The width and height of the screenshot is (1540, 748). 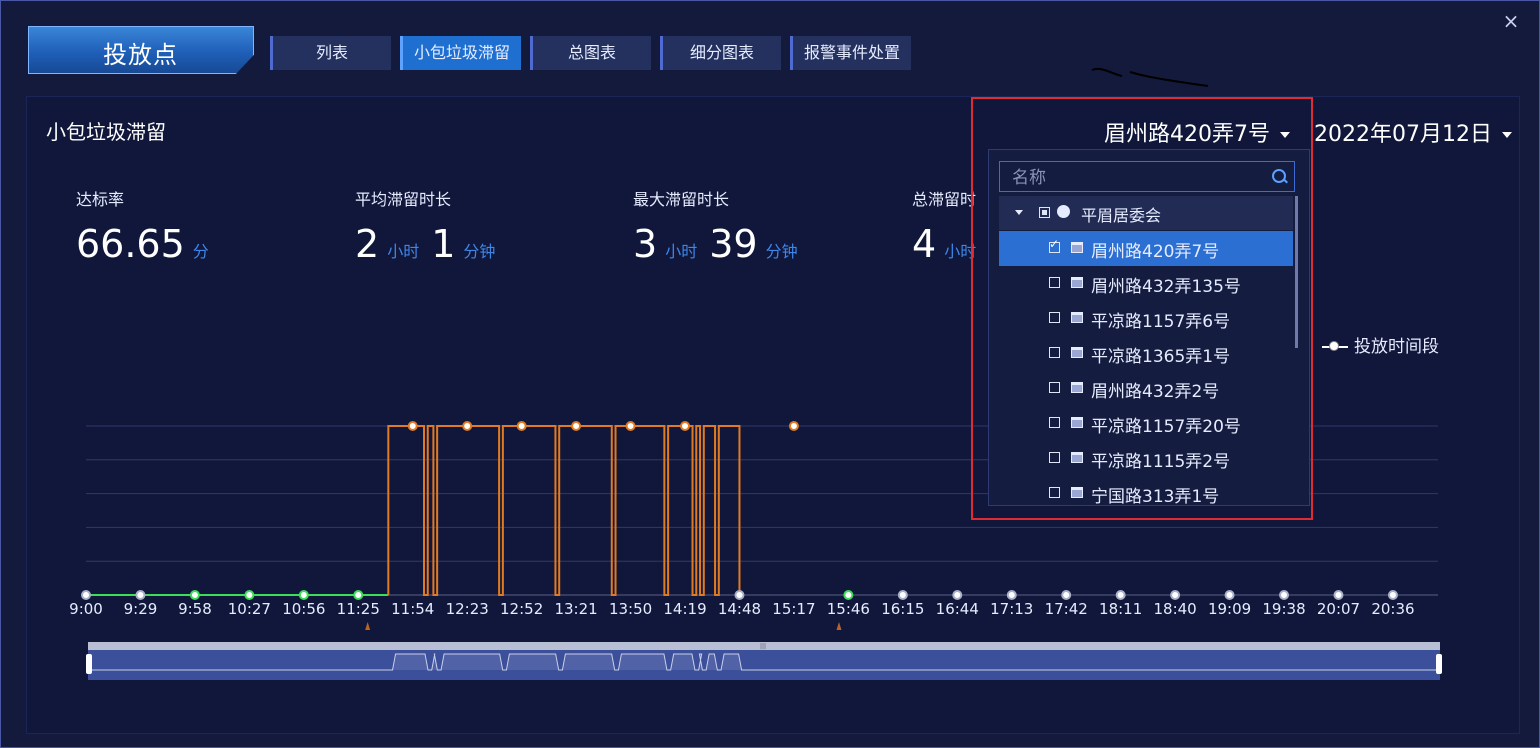 What do you see at coordinates (403, 199) in the screenshot?
I see `stat-label-avg-retention: 平均滞留时长` at bounding box center [403, 199].